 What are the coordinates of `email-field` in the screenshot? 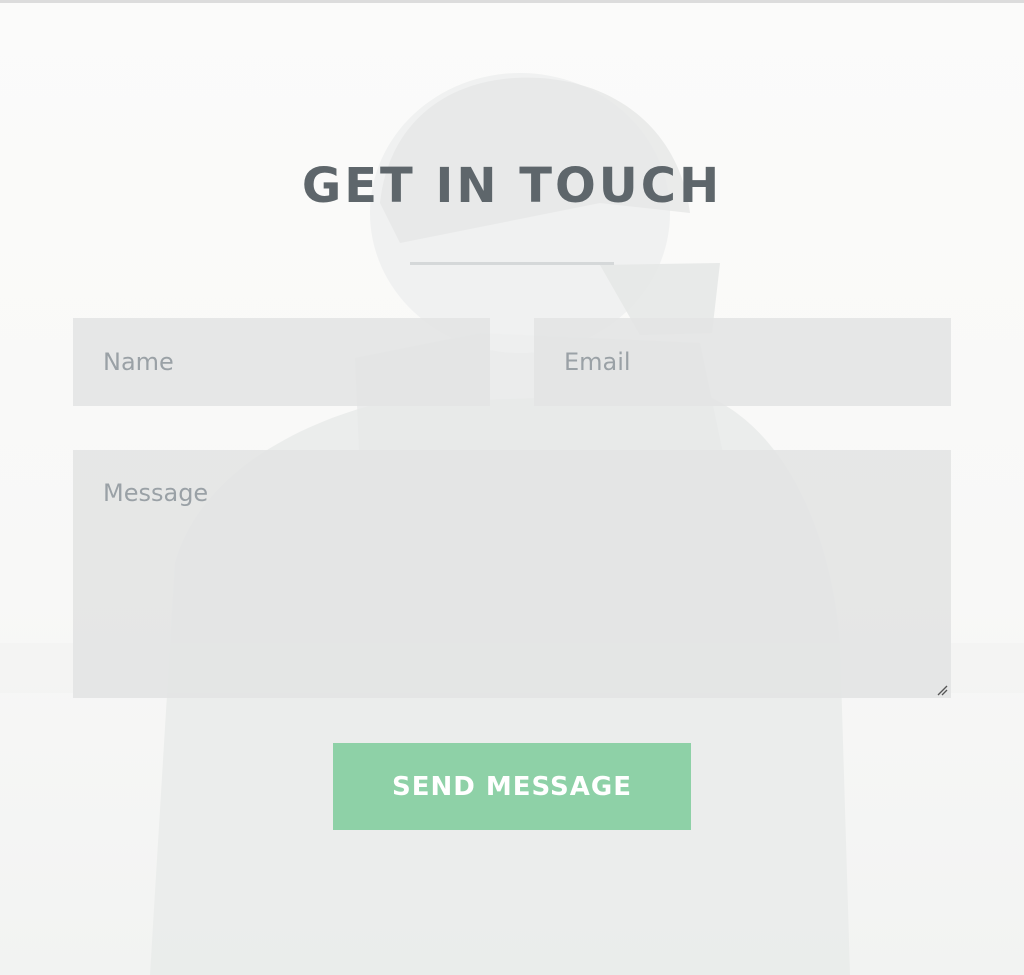 It's located at (742, 362).